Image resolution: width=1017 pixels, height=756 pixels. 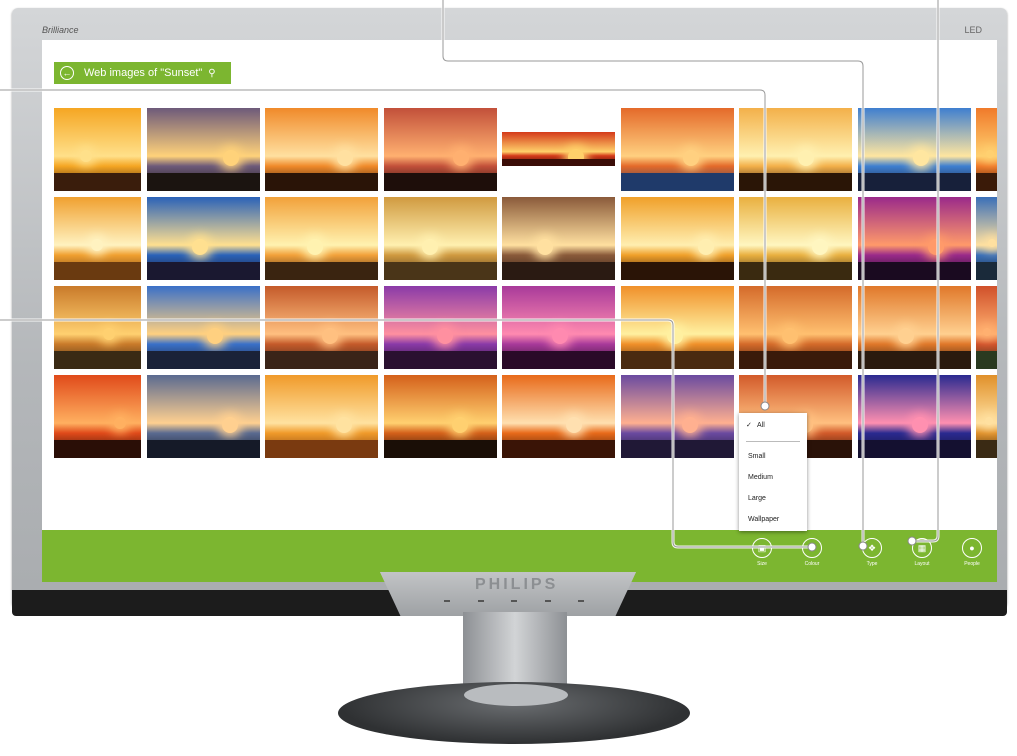 I want to click on menu-item-label: Wallpaper, so click(x=764, y=519).